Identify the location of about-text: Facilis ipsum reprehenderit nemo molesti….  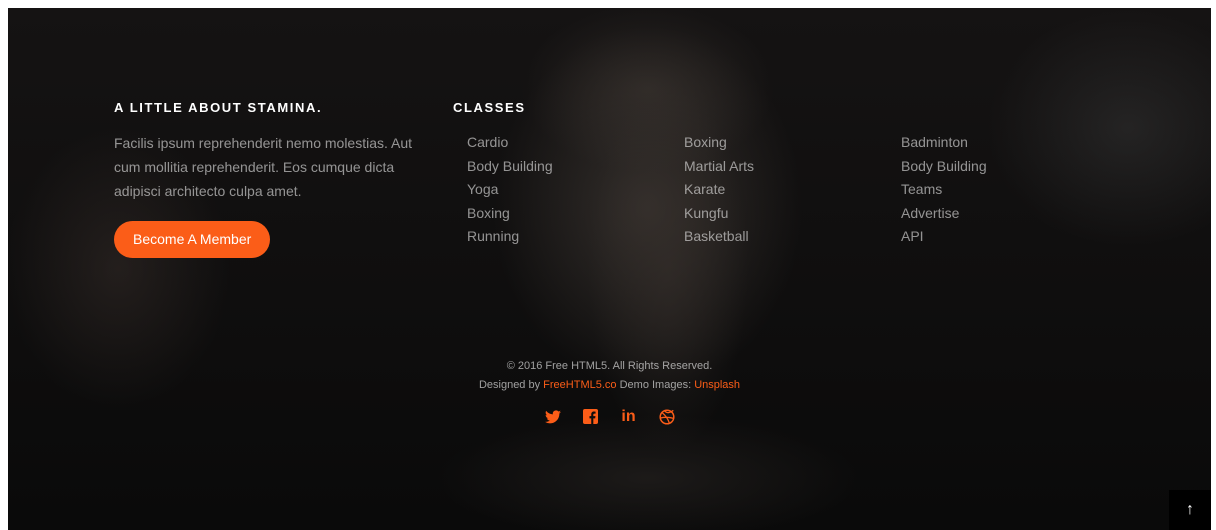
(263, 167).